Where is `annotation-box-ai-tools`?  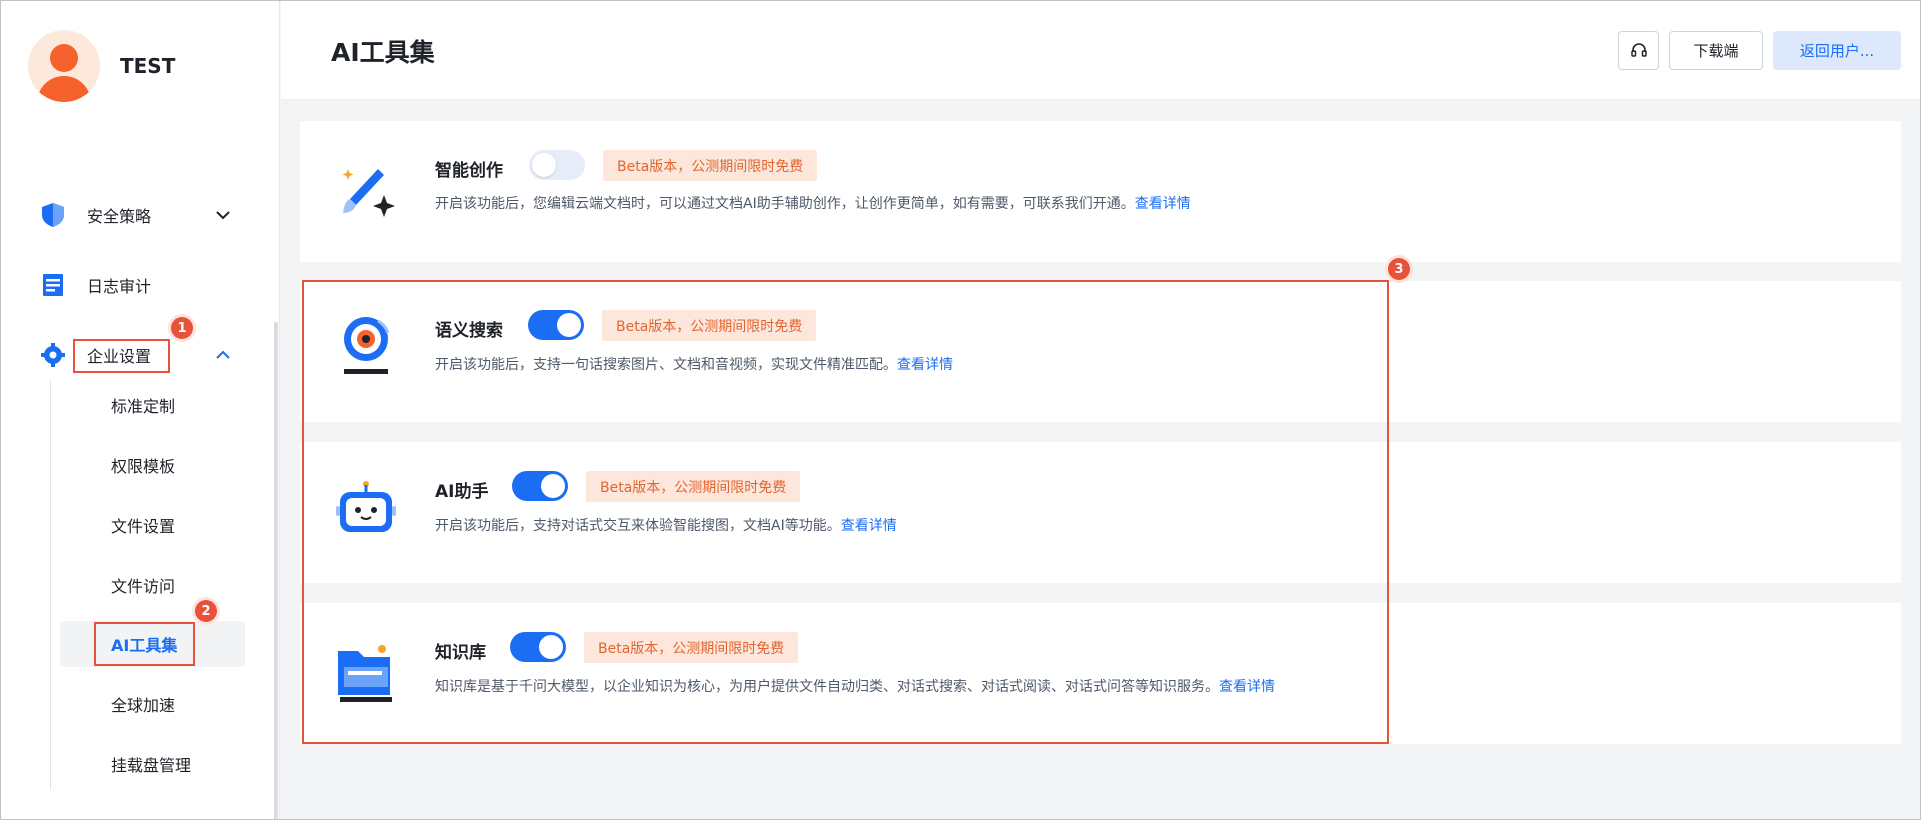 annotation-box-ai-tools is located at coordinates (144, 644).